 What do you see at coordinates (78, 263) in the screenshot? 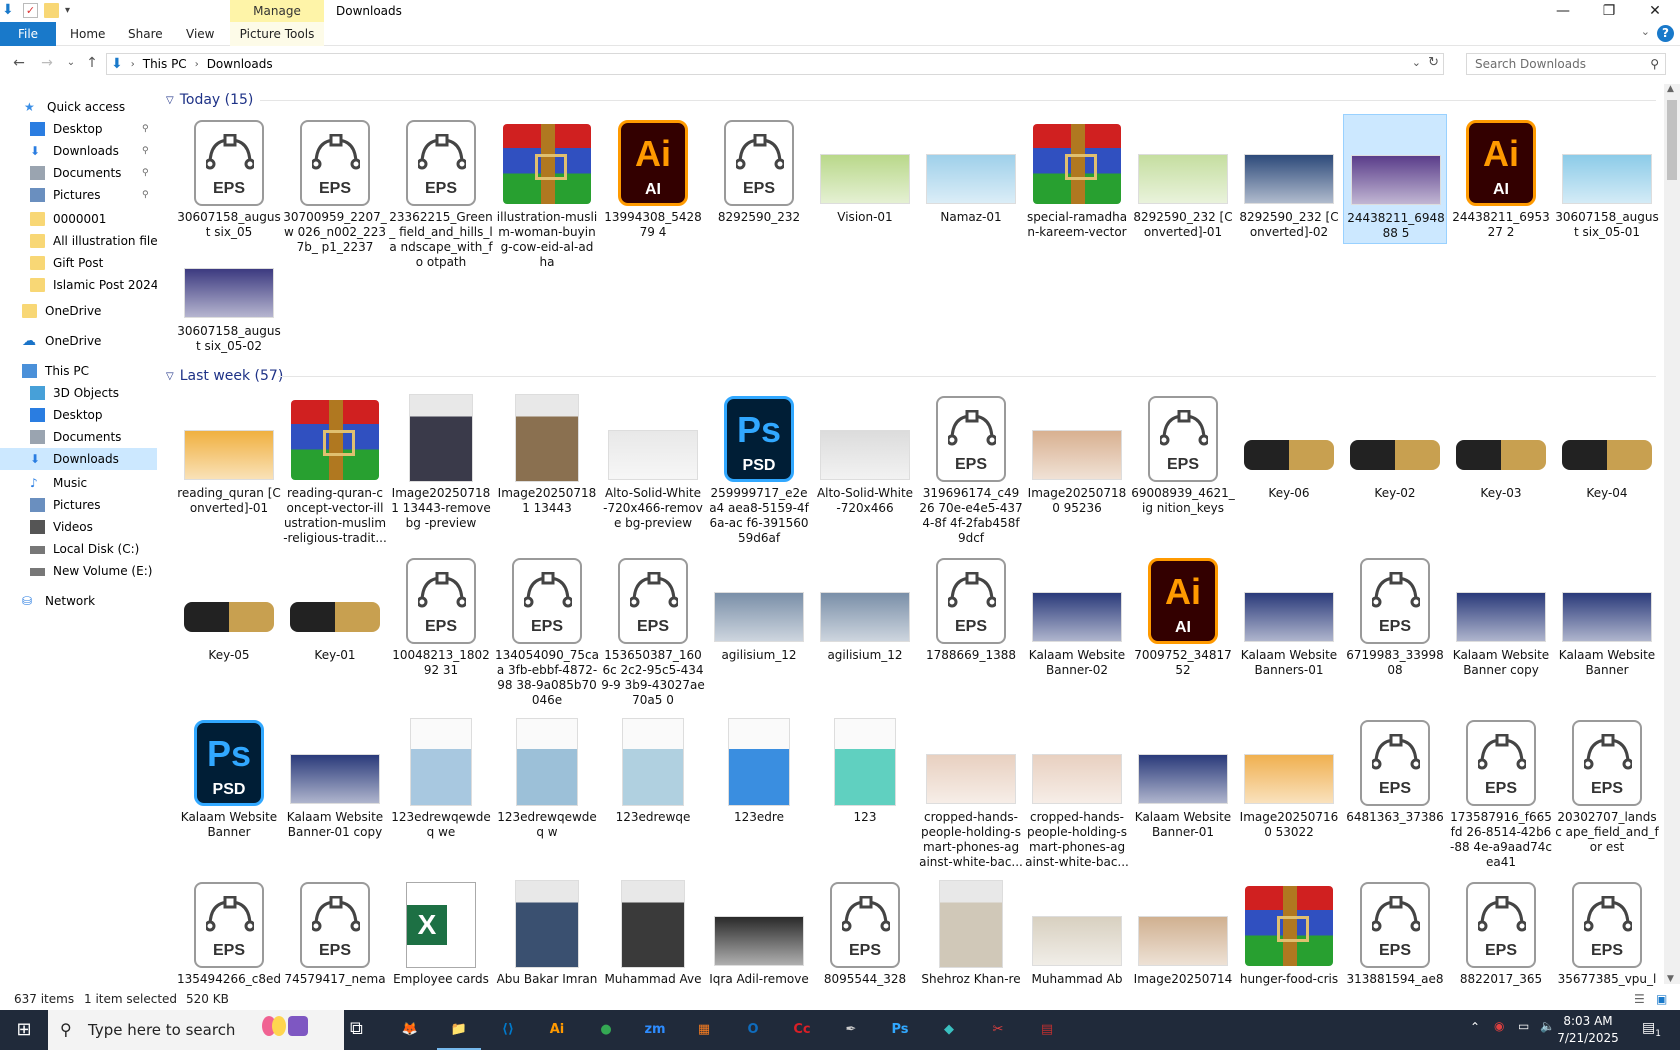
I see `sidebar-item: Gift Post` at bounding box center [78, 263].